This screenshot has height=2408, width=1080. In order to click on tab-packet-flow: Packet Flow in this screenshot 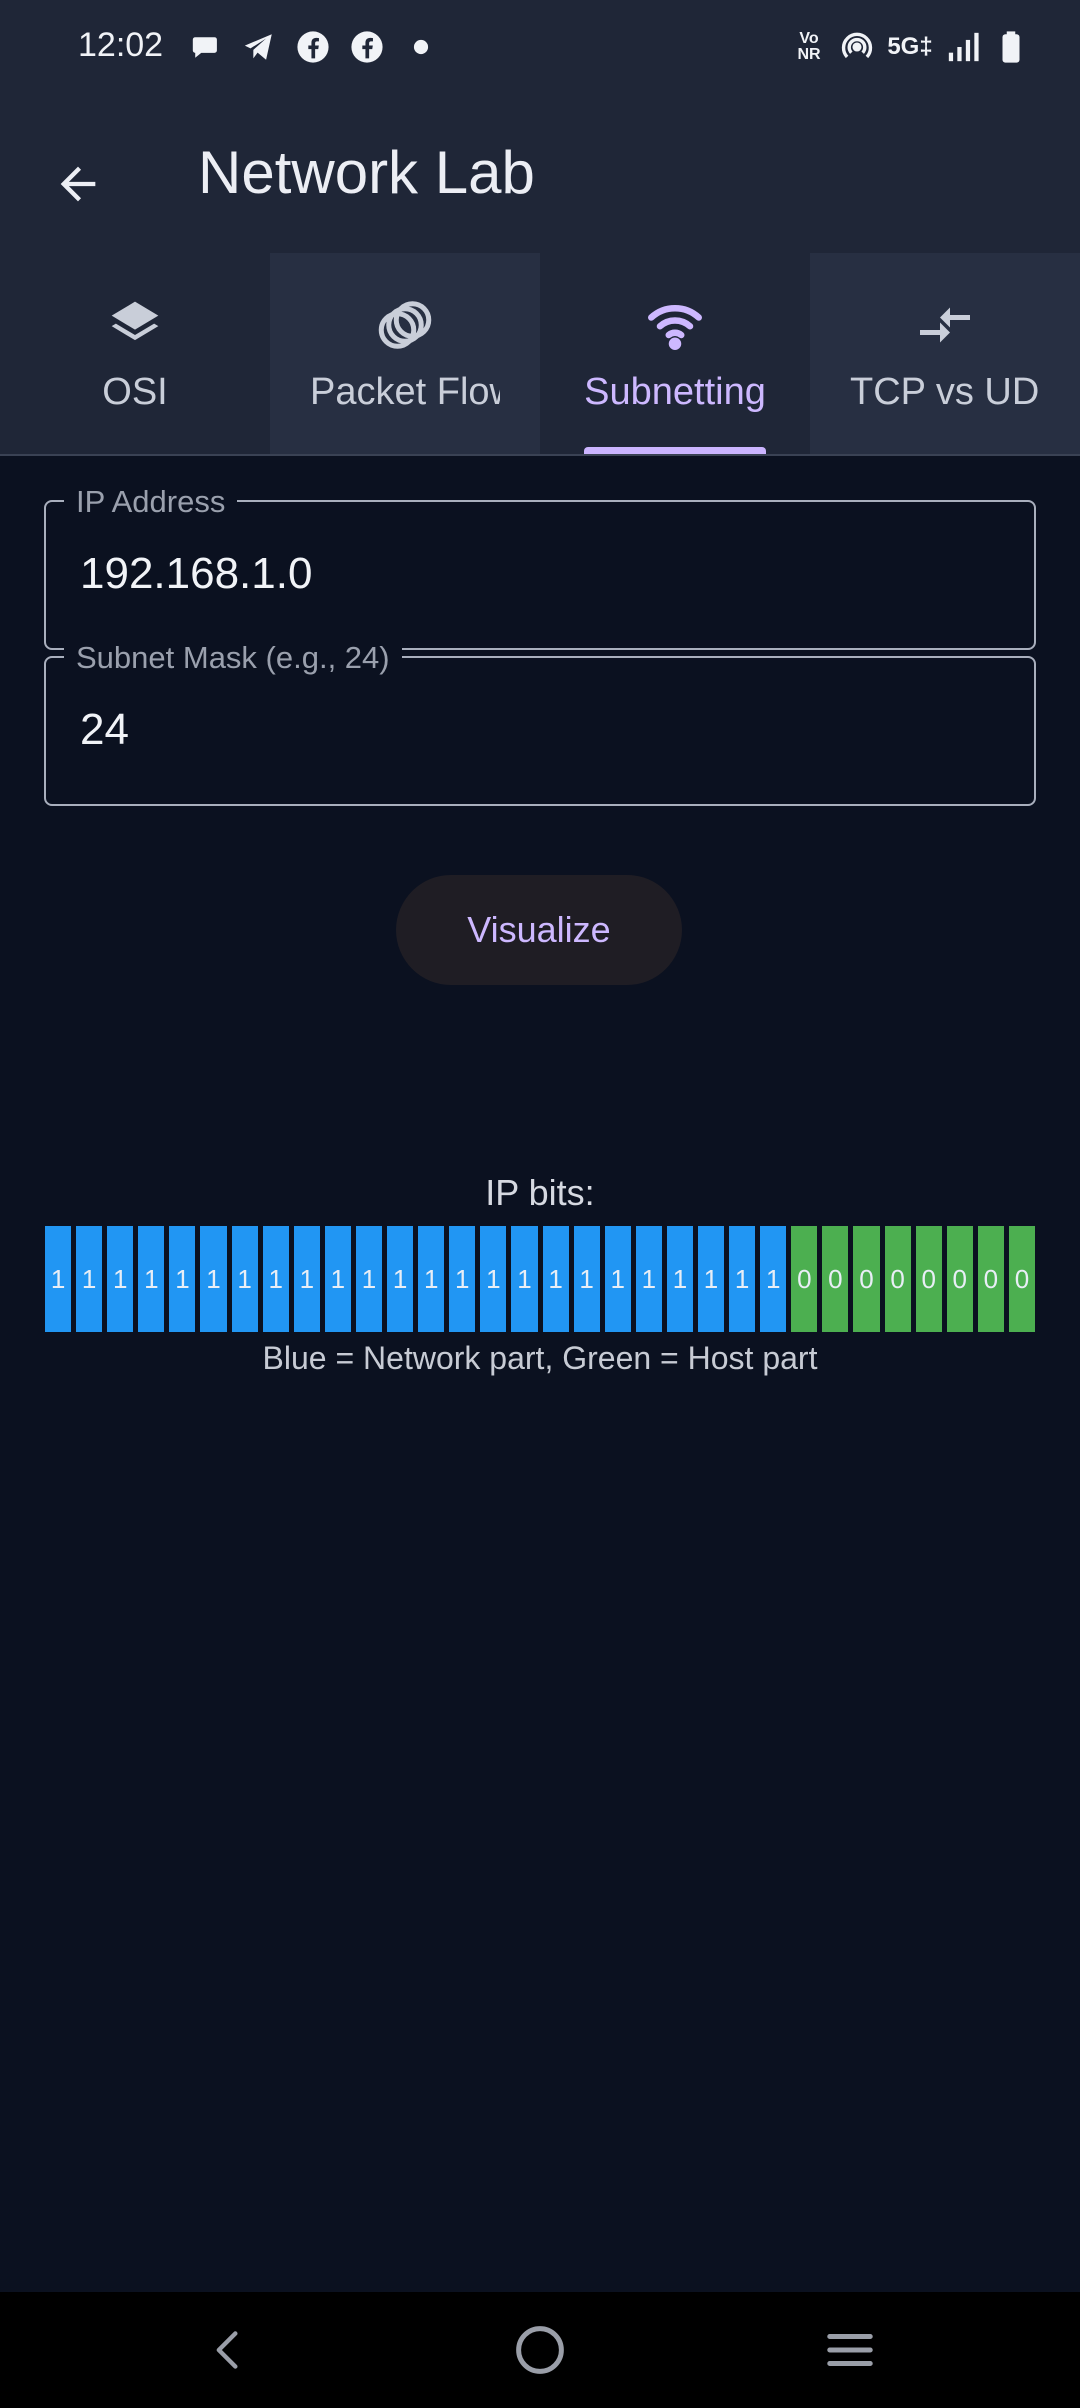, I will do `click(405, 353)`.